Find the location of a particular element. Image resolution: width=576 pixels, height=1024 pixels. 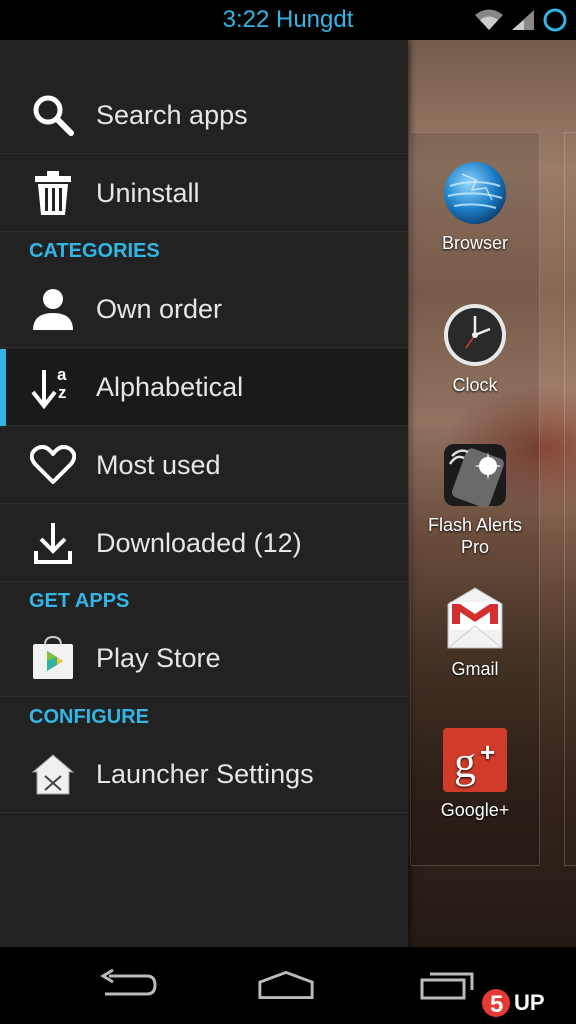

search-icon is located at coordinates (53, 115).